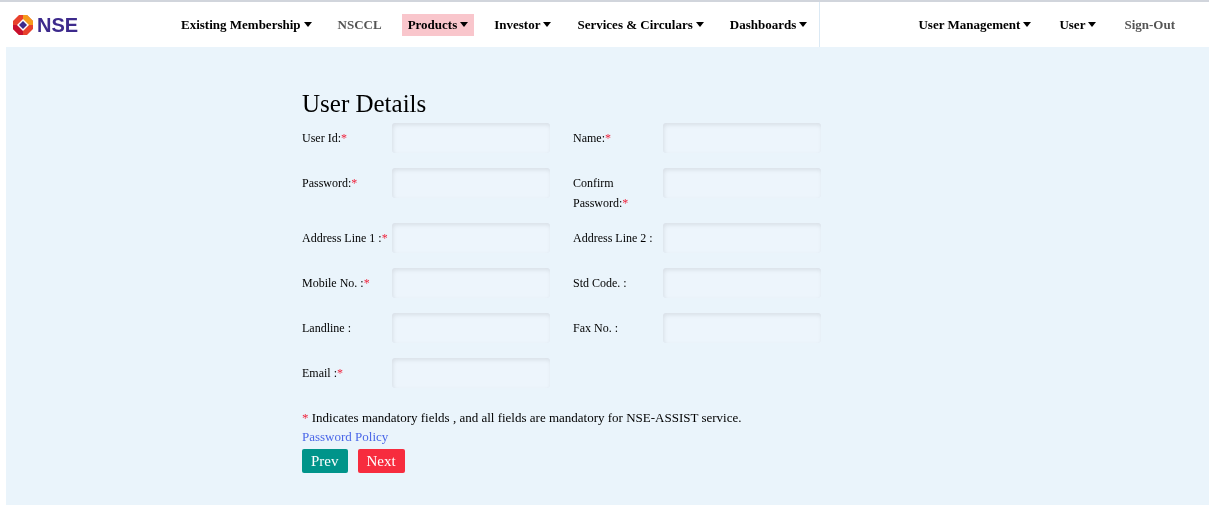 Image resolution: width=1209 pixels, height=505 pixels. Describe the element at coordinates (975, 24) in the screenshot. I see `nav-link: User Management` at that location.